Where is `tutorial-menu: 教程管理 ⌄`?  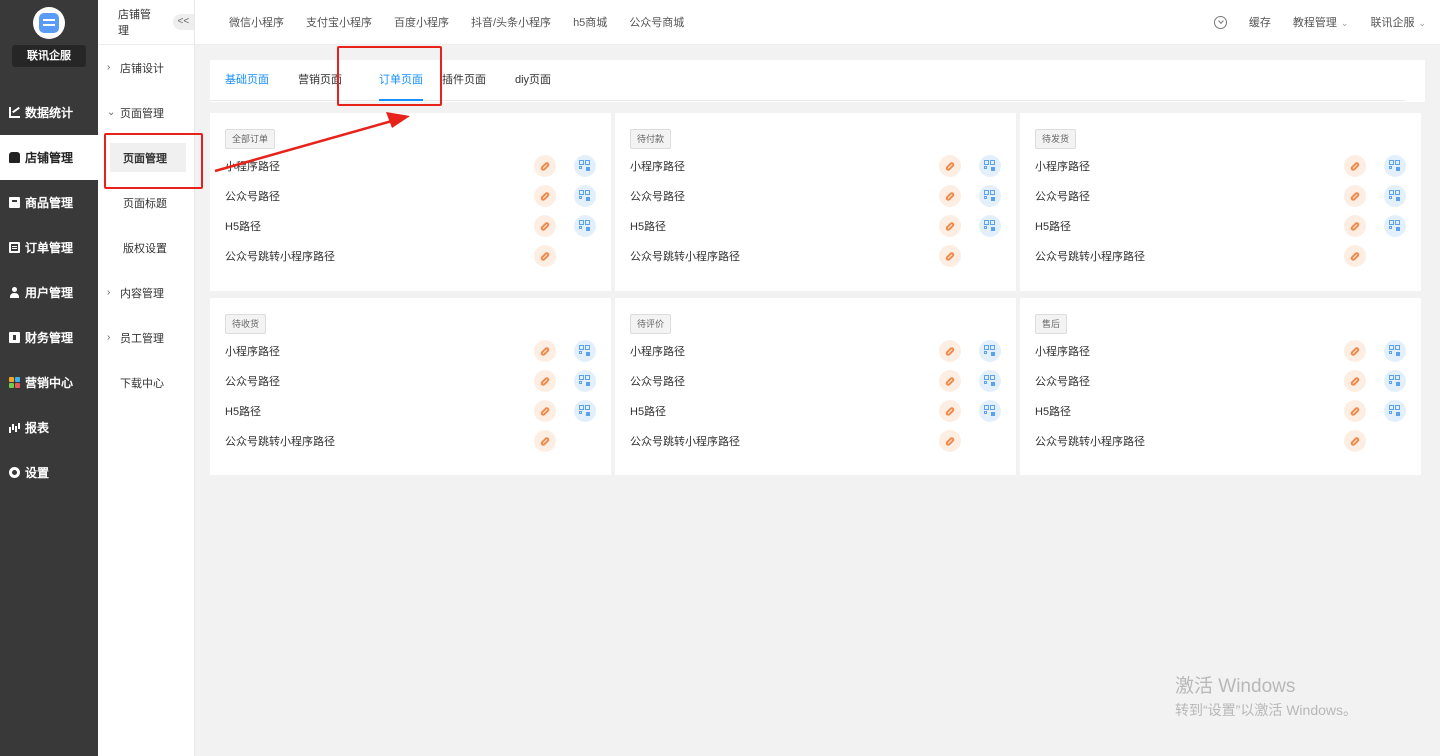 tutorial-menu: 教程管理 ⌄ is located at coordinates (1321, 22).